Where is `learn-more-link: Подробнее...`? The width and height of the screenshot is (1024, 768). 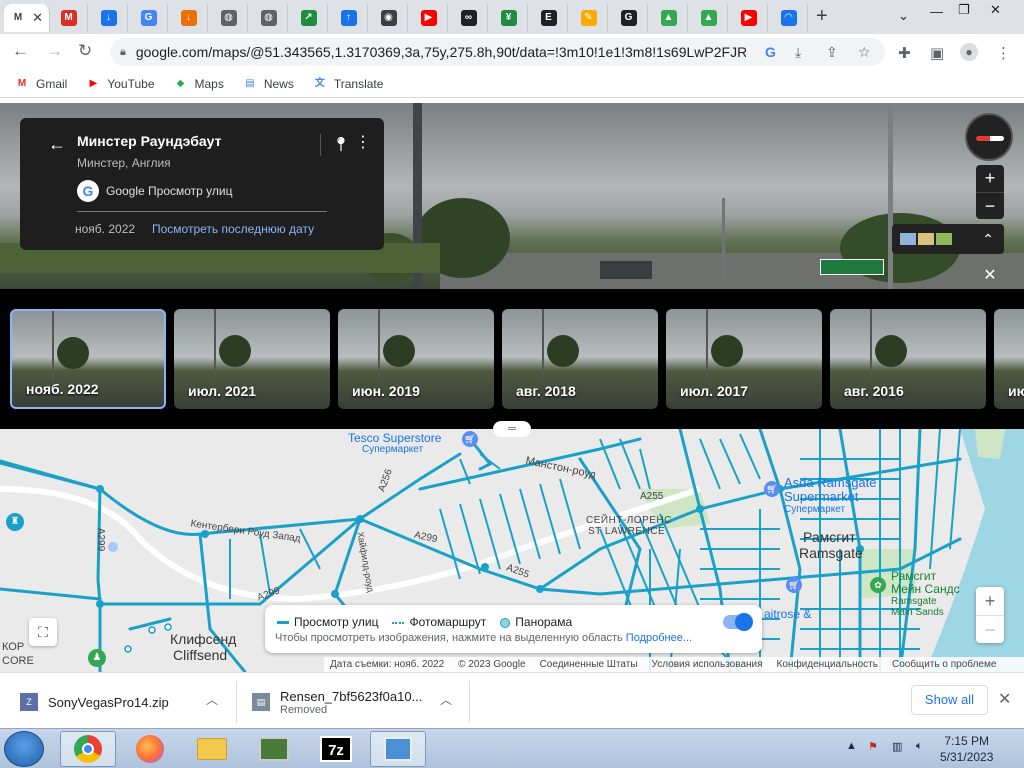 learn-more-link: Подробнее... is located at coordinates (659, 638).